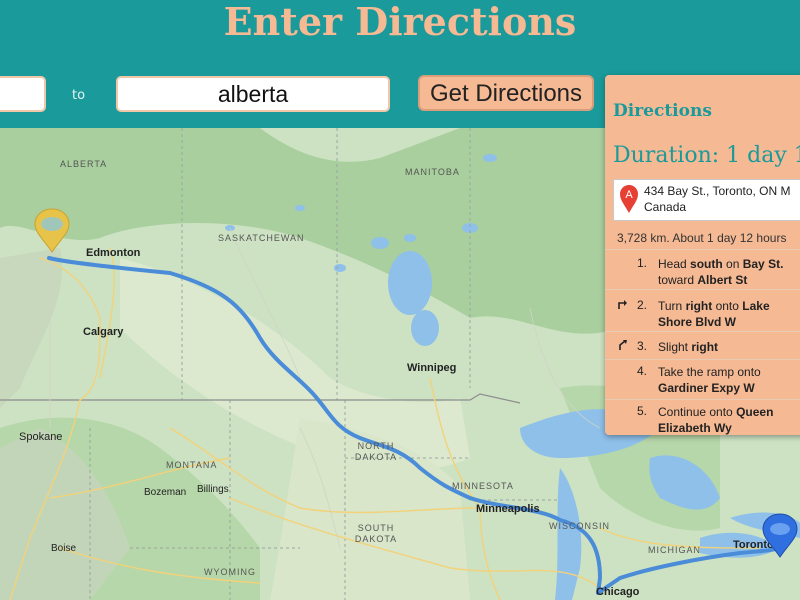 This screenshot has width=800, height=600. Describe the element at coordinates (580, 526) in the screenshot. I see `region-label: WISCONSIN` at that location.